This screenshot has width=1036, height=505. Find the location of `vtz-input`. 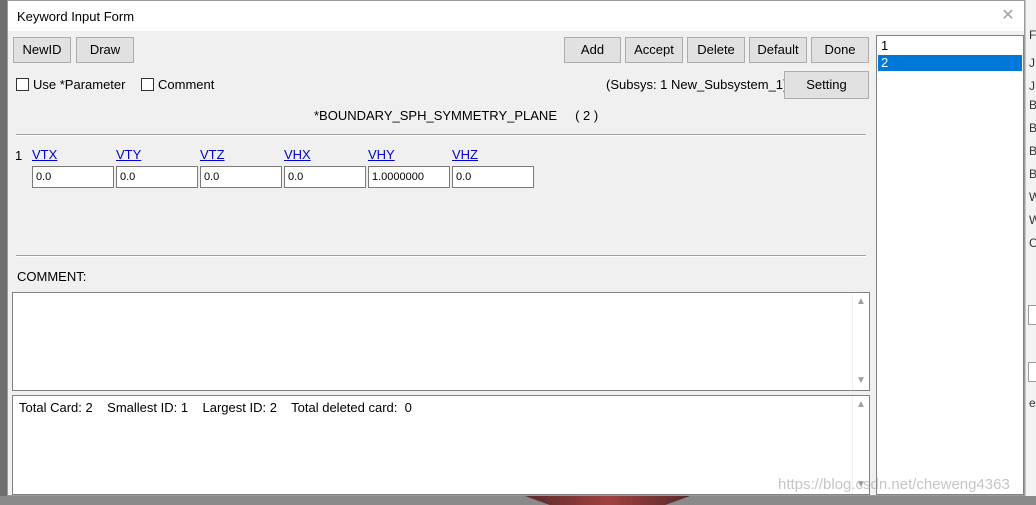

vtz-input is located at coordinates (241, 177).